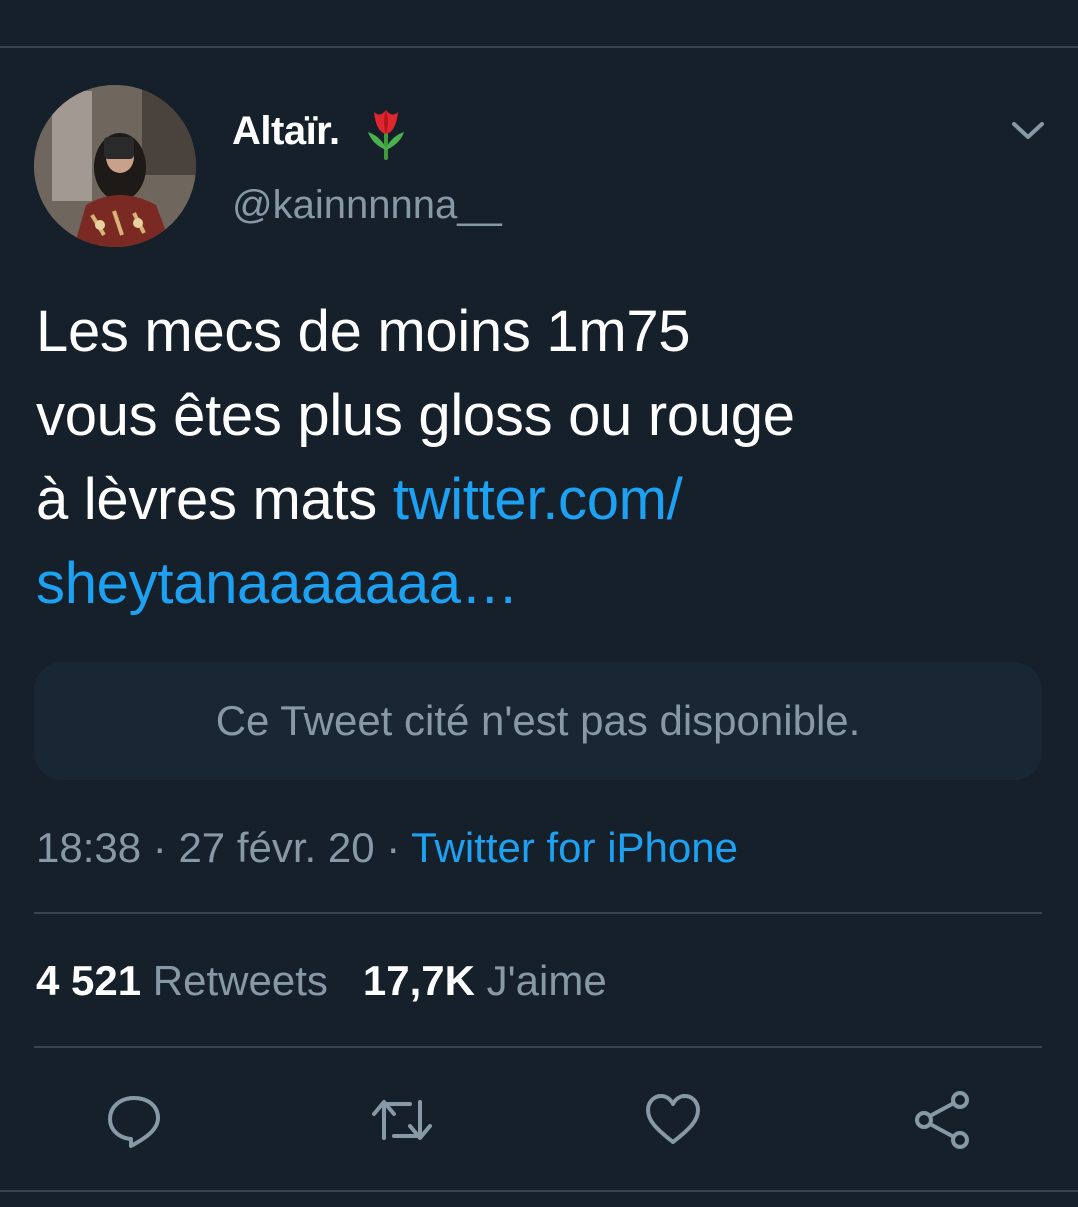  I want to click on tweet-time: 18:38, so click(89, 847).